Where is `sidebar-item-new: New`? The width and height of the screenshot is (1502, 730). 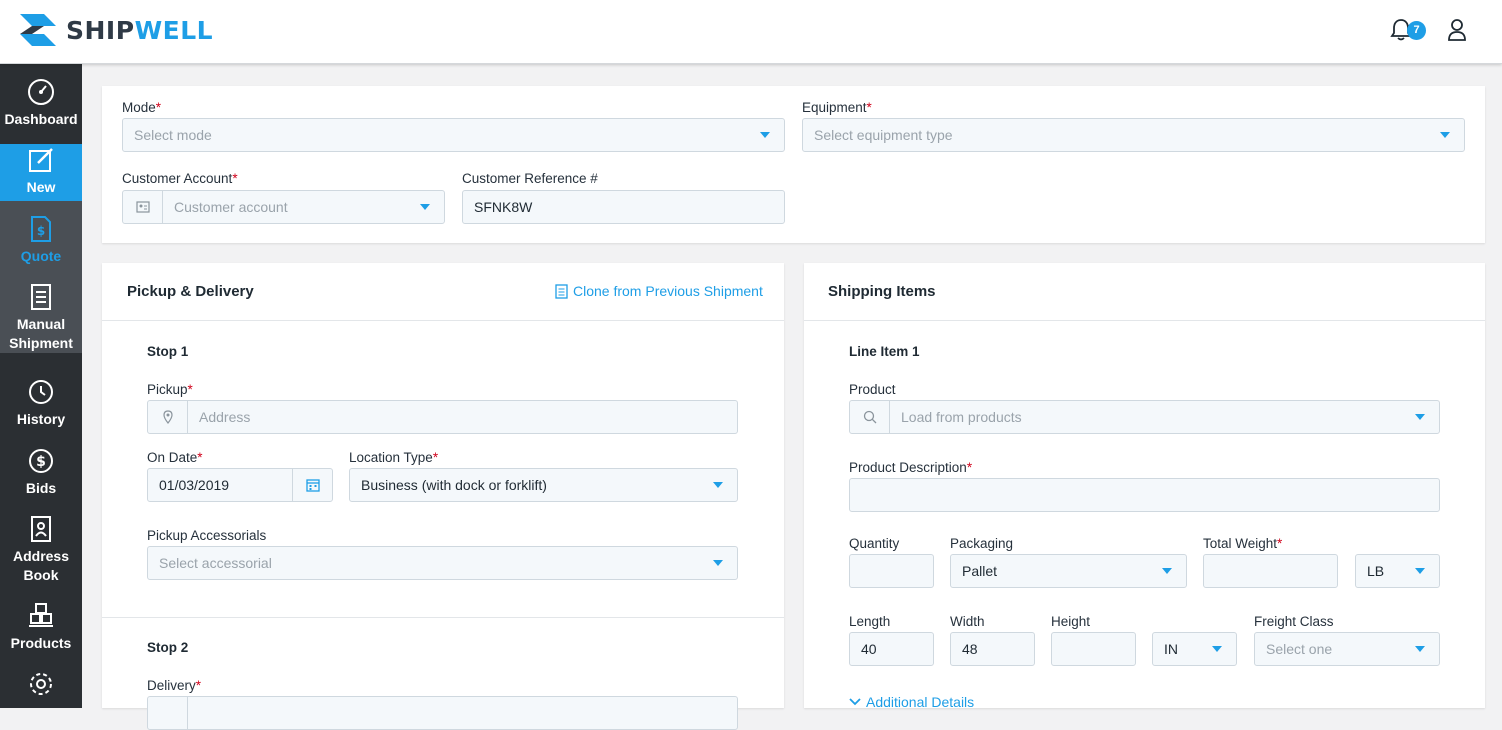 sidebar-item-new: New is located at coordinates (41, 172).